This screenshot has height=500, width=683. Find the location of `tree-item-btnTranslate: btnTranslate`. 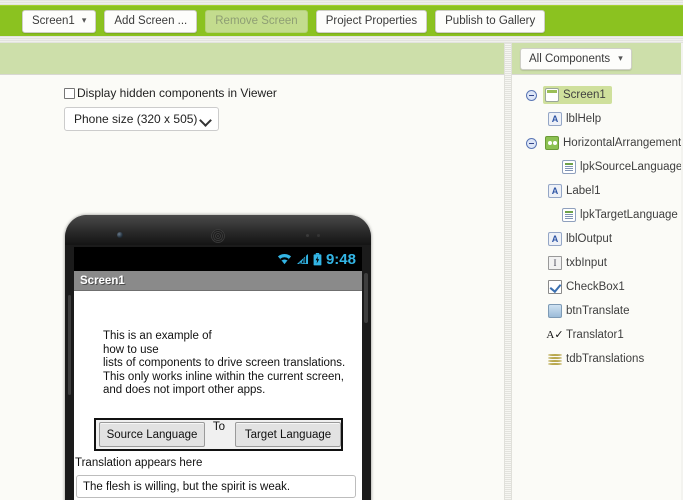

tree-item-btnTranslate: btnTranslate is located at coordinates (597, 311).